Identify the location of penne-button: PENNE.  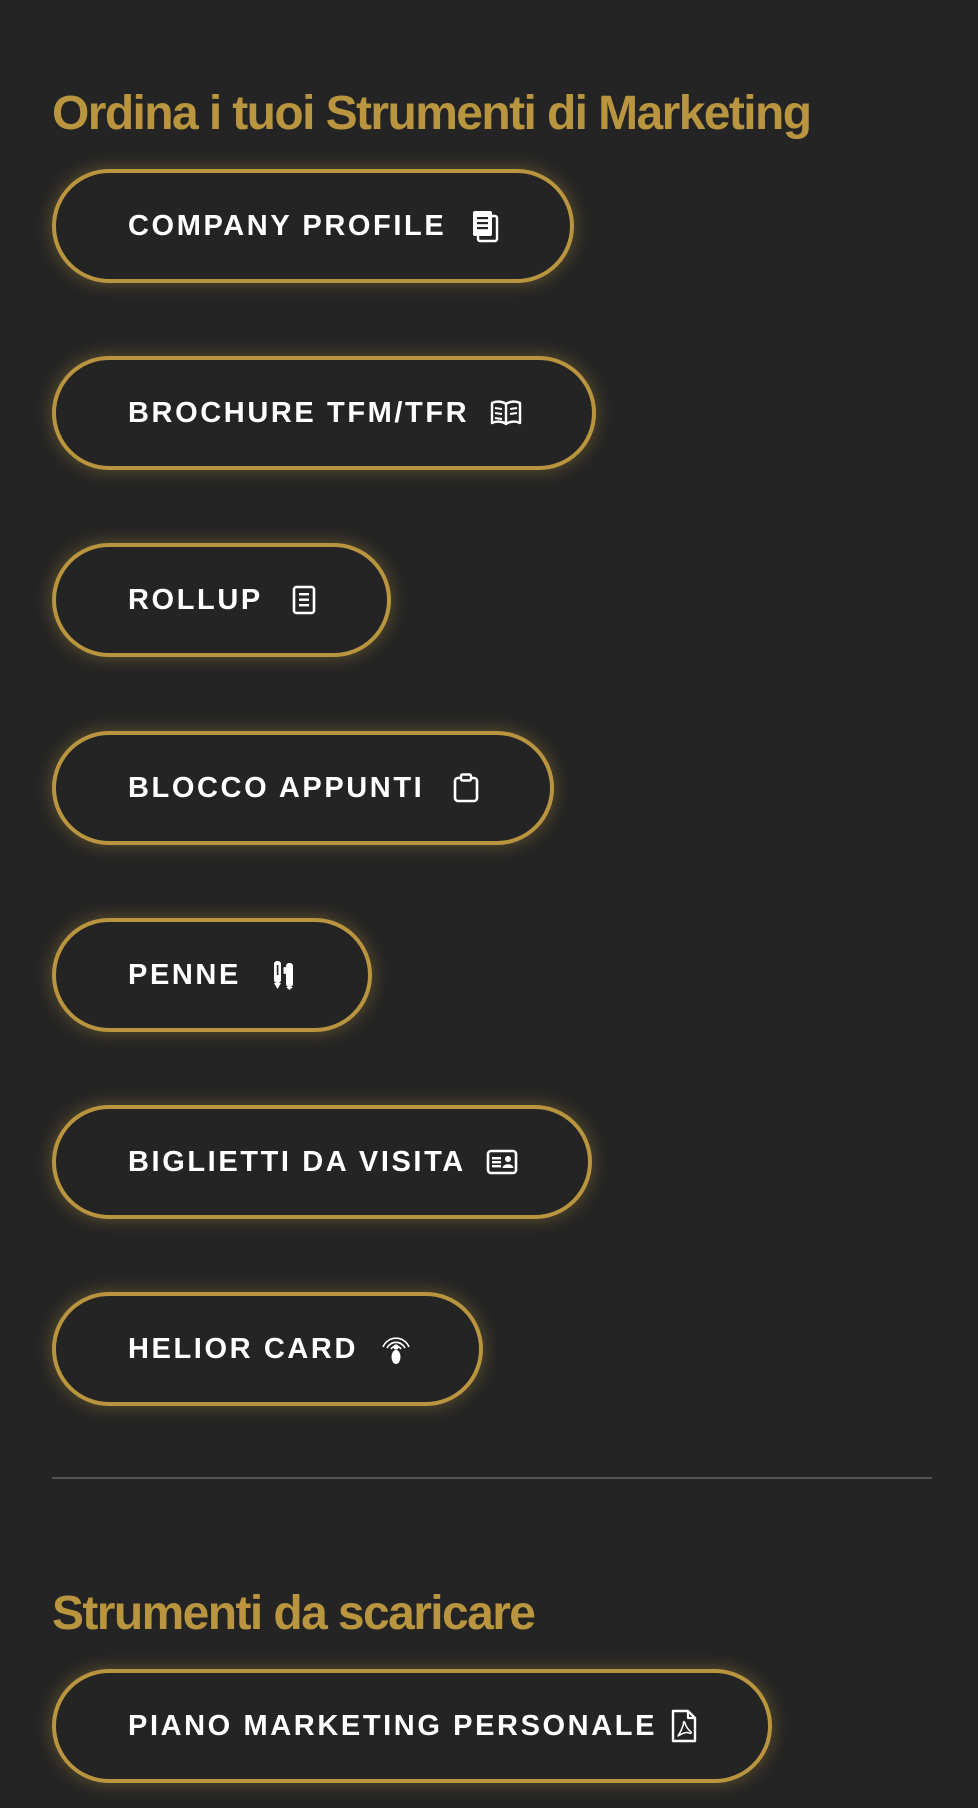
(212, 975).